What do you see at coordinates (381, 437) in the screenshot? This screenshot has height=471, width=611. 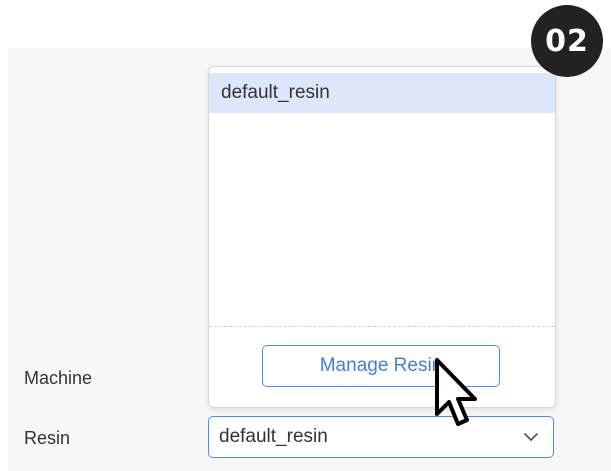 I see `resin-select: default_resin` at bounding box center [381, 437].